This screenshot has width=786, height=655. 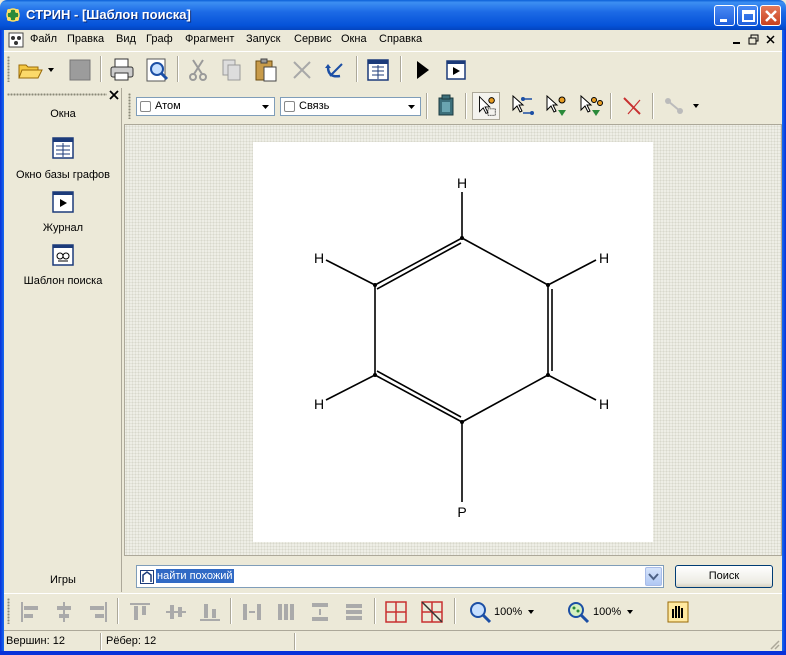 What do you see at coordinates (653, 576) in the screenshot?
I see `search-mode-dropdown-button` at bounding box center [653, 576].